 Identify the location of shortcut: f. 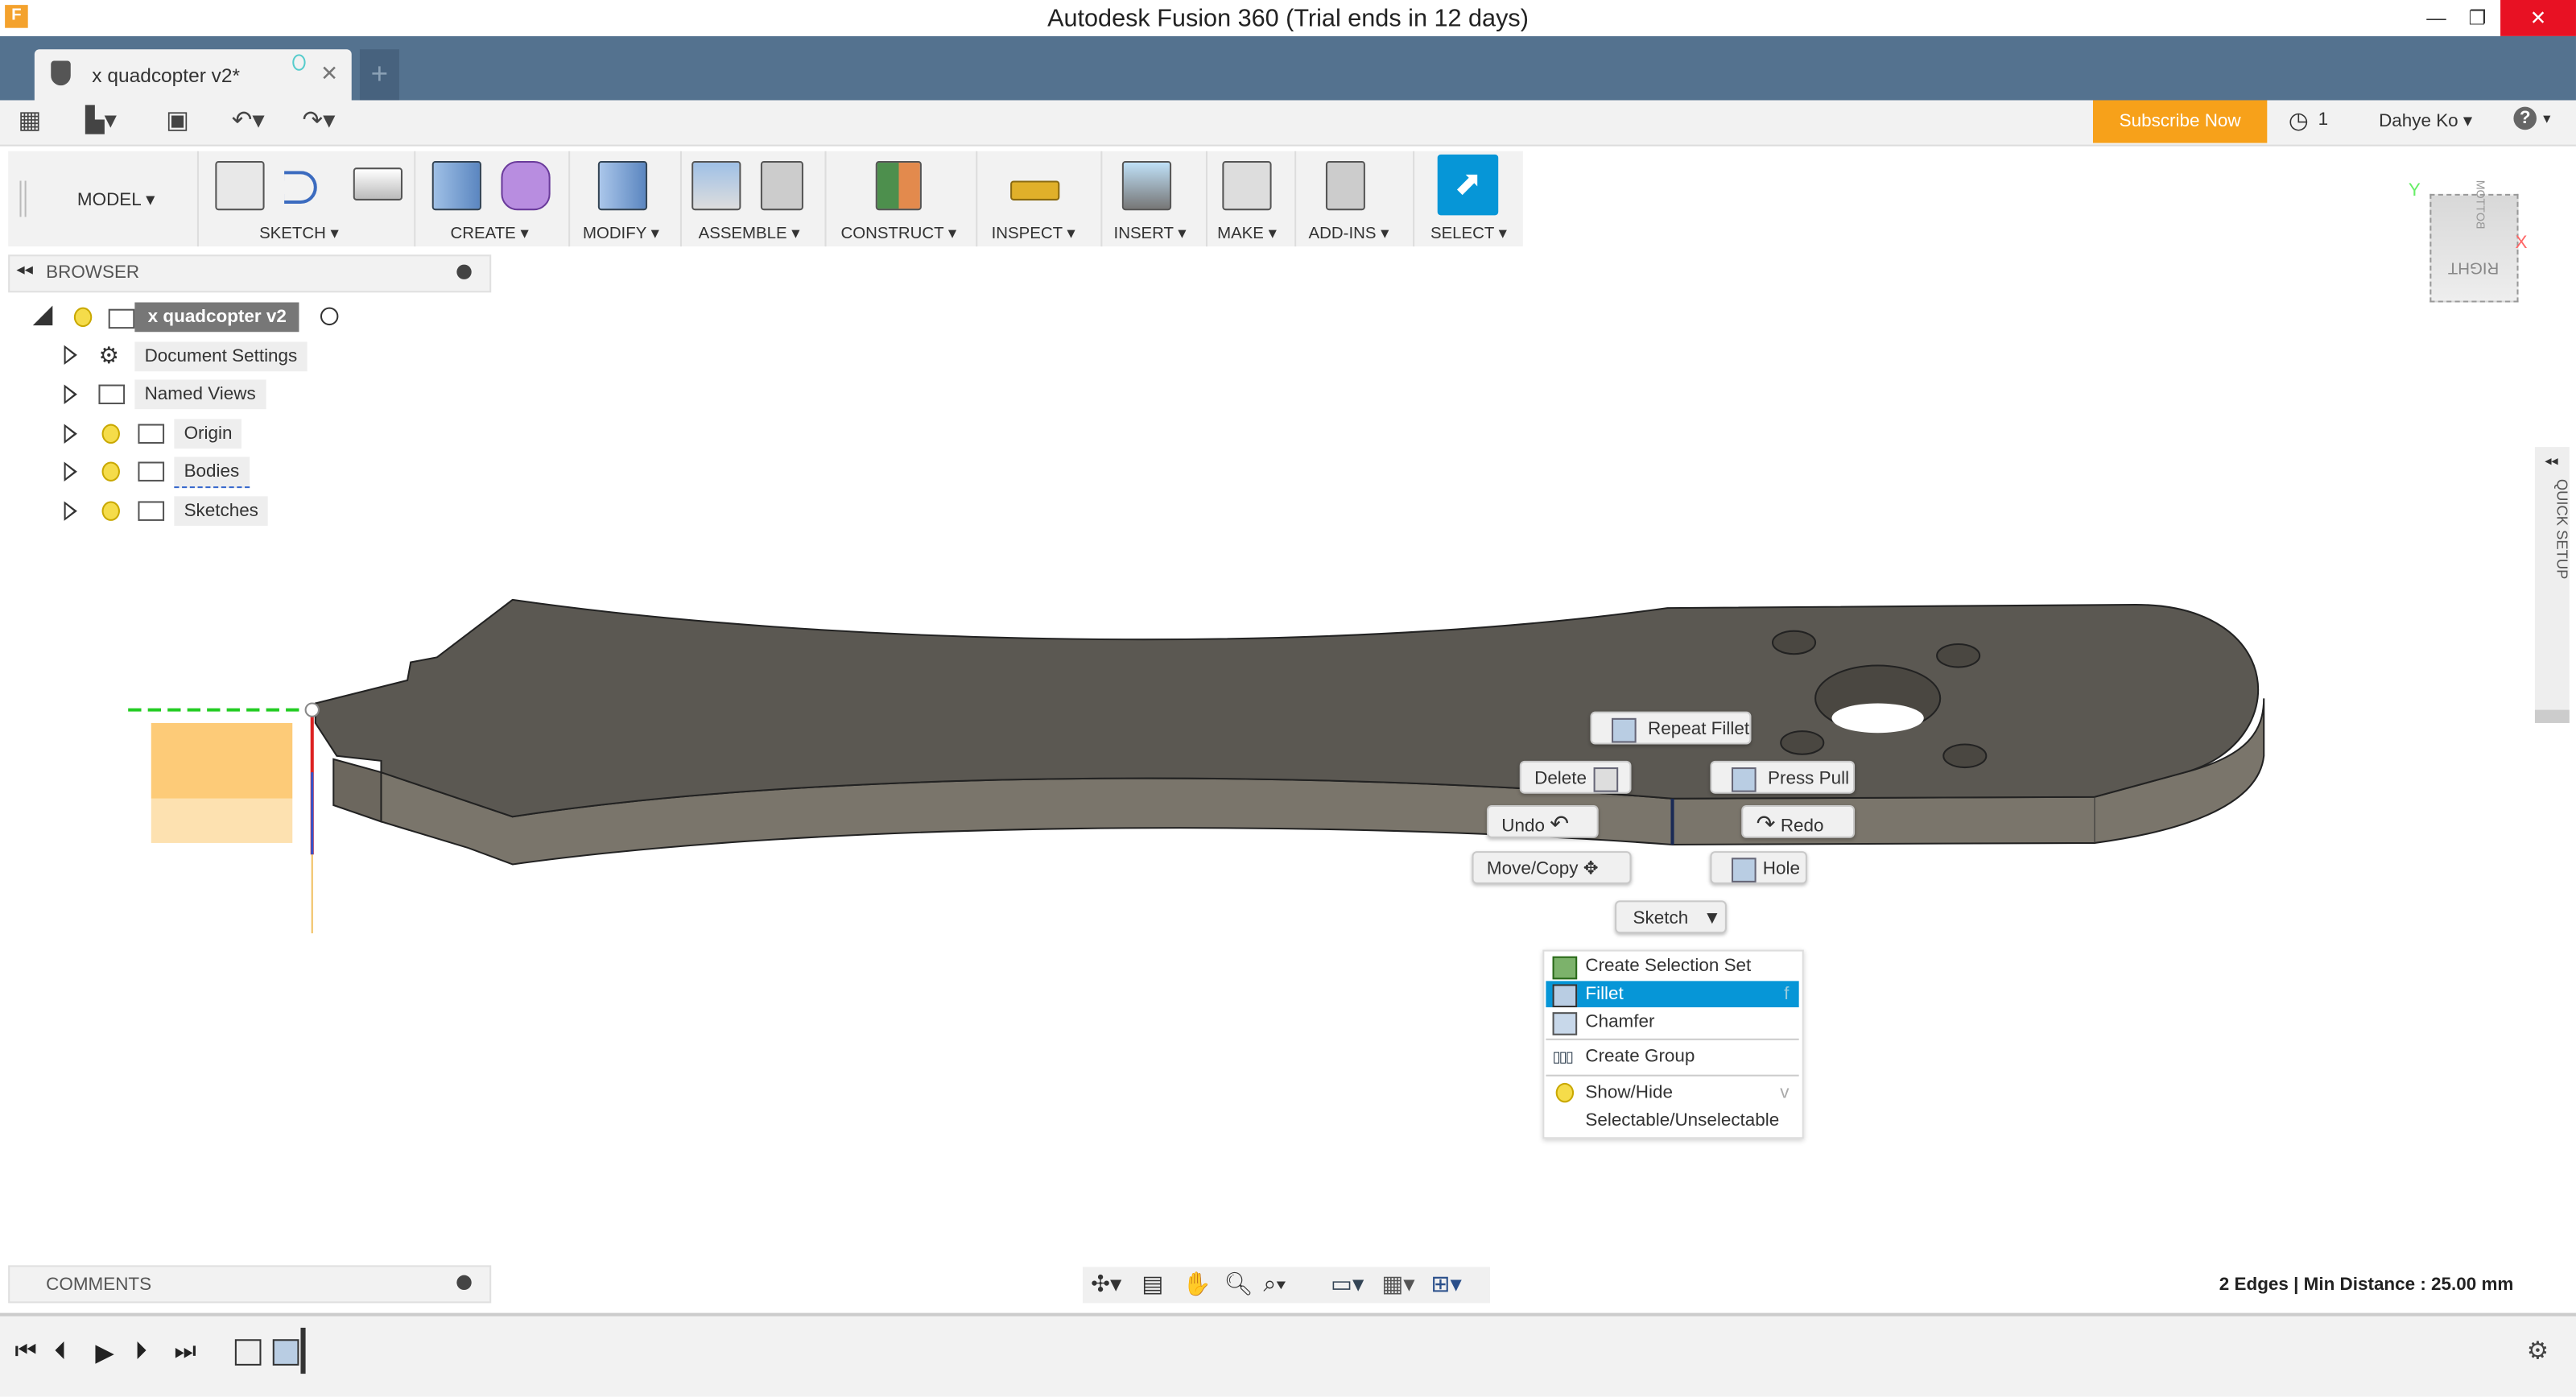
(1787, 994).